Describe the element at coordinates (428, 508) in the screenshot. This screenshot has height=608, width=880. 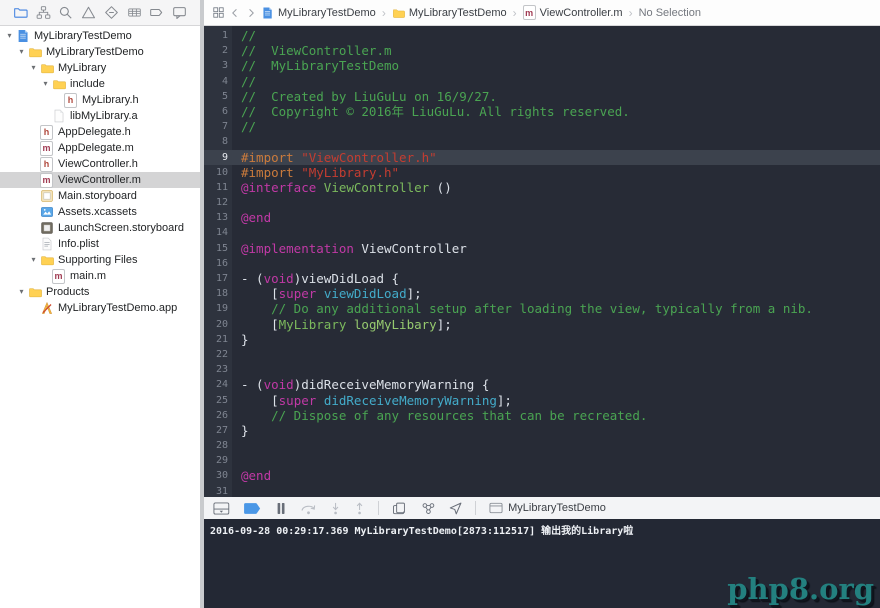
I see `memory-graph-icon` at that location.